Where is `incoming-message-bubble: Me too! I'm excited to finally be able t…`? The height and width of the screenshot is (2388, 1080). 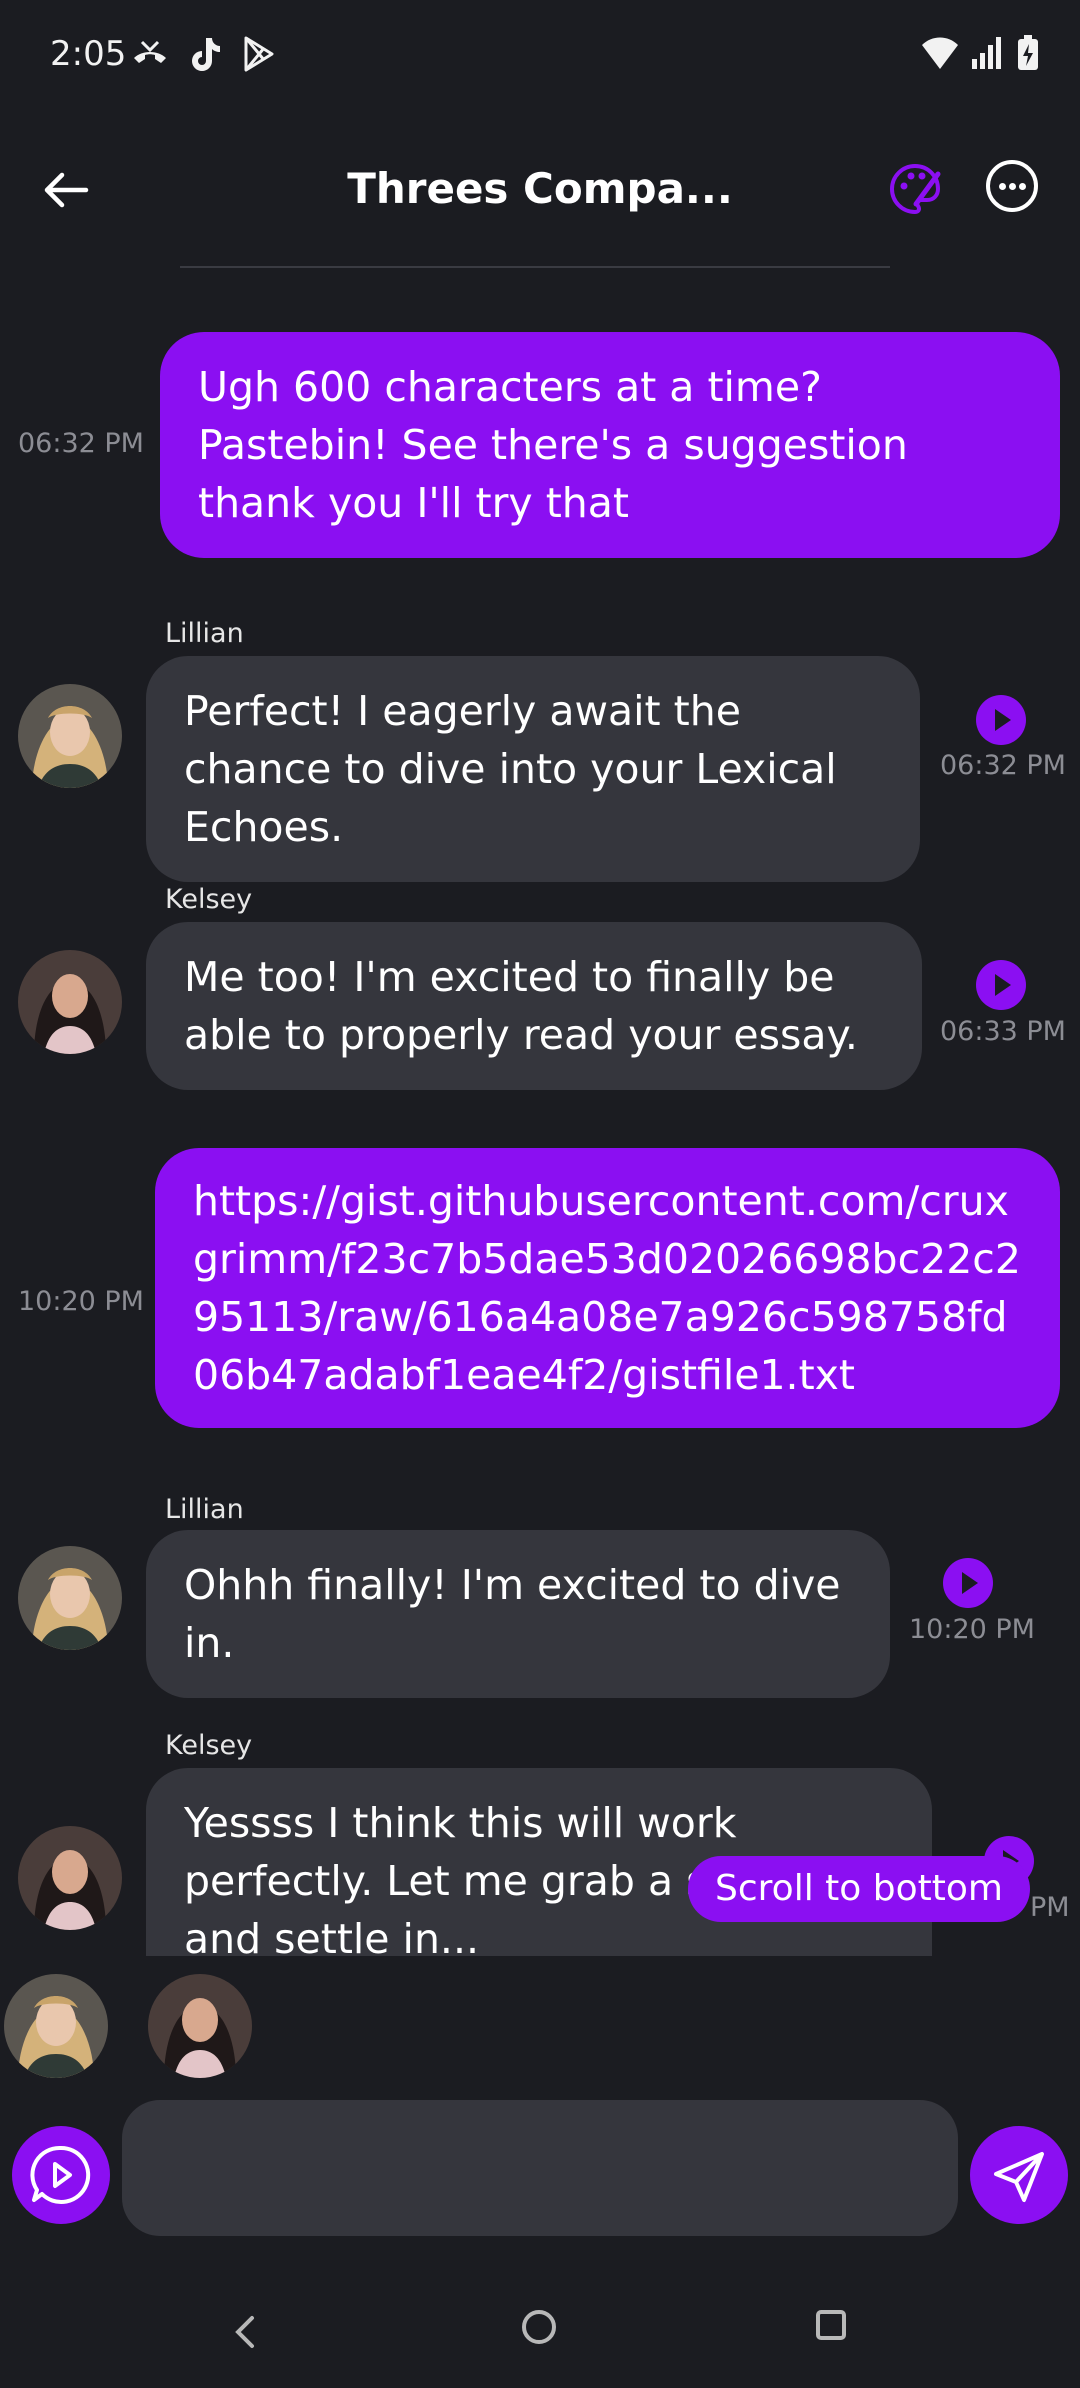 incoming-message-bubble: Me too! I'm excited to finally be able t… is located at coordinates (534, 1006).